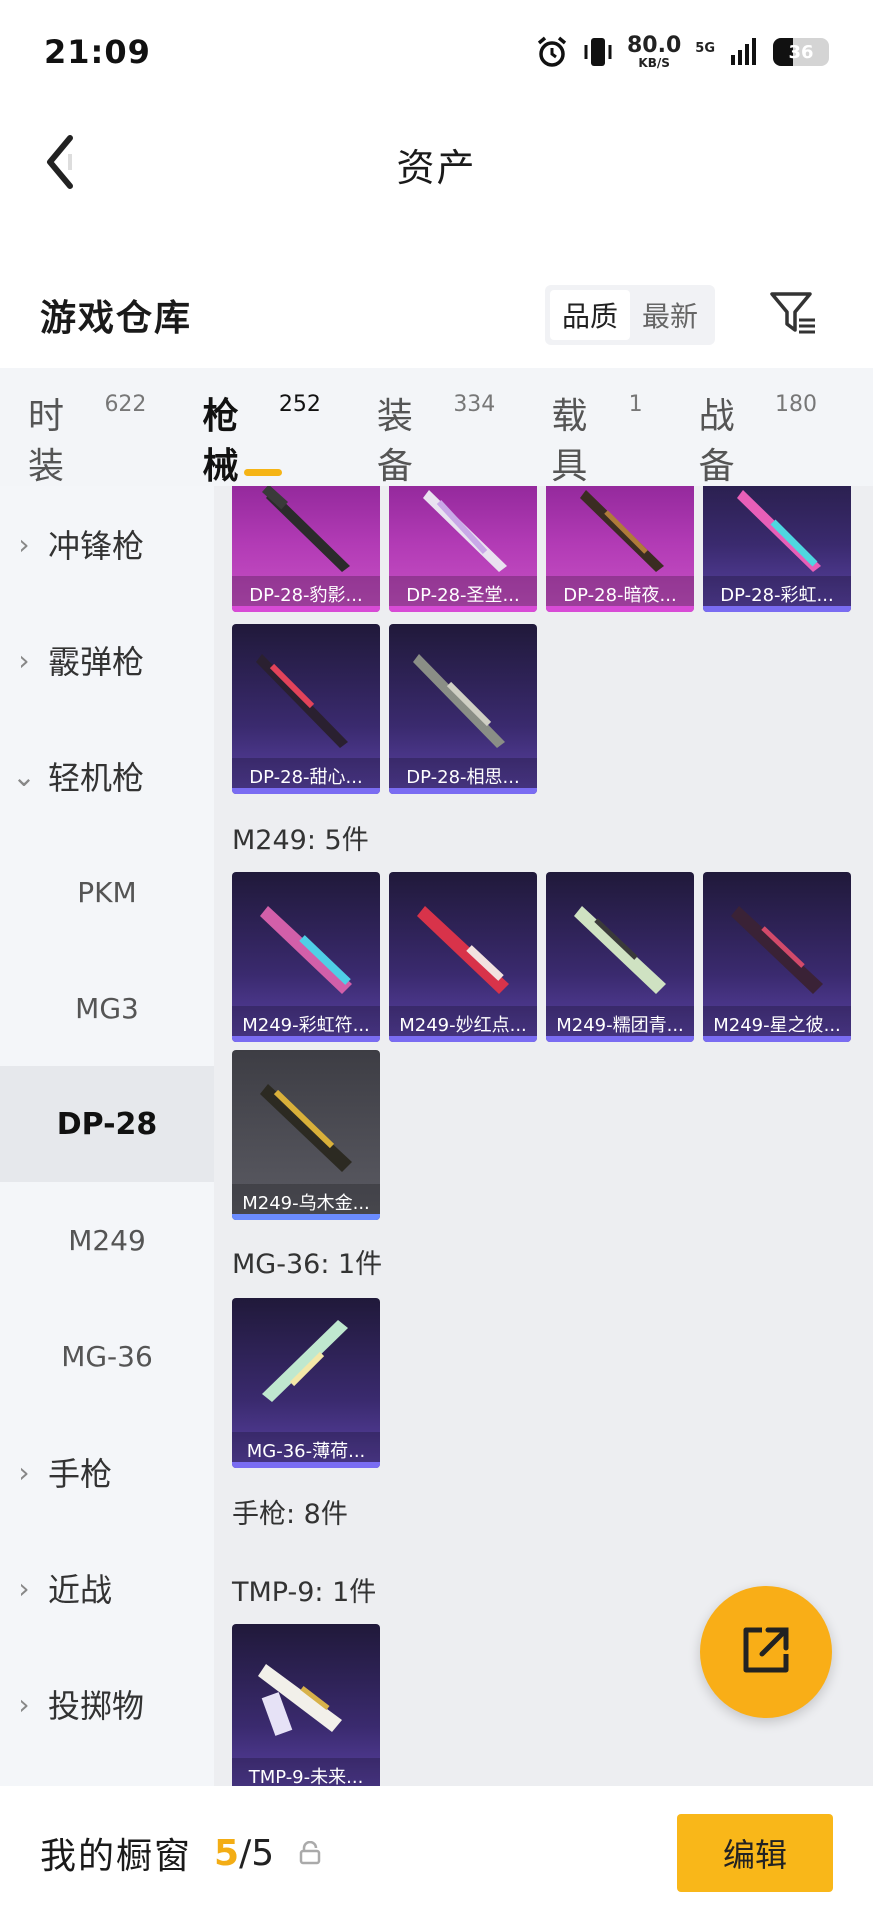 This screenshot has height=1920, width=873. What do you see at coordinates (60, 164) in the screenshot?
I see `back-button` at bounding box center [60, 164].